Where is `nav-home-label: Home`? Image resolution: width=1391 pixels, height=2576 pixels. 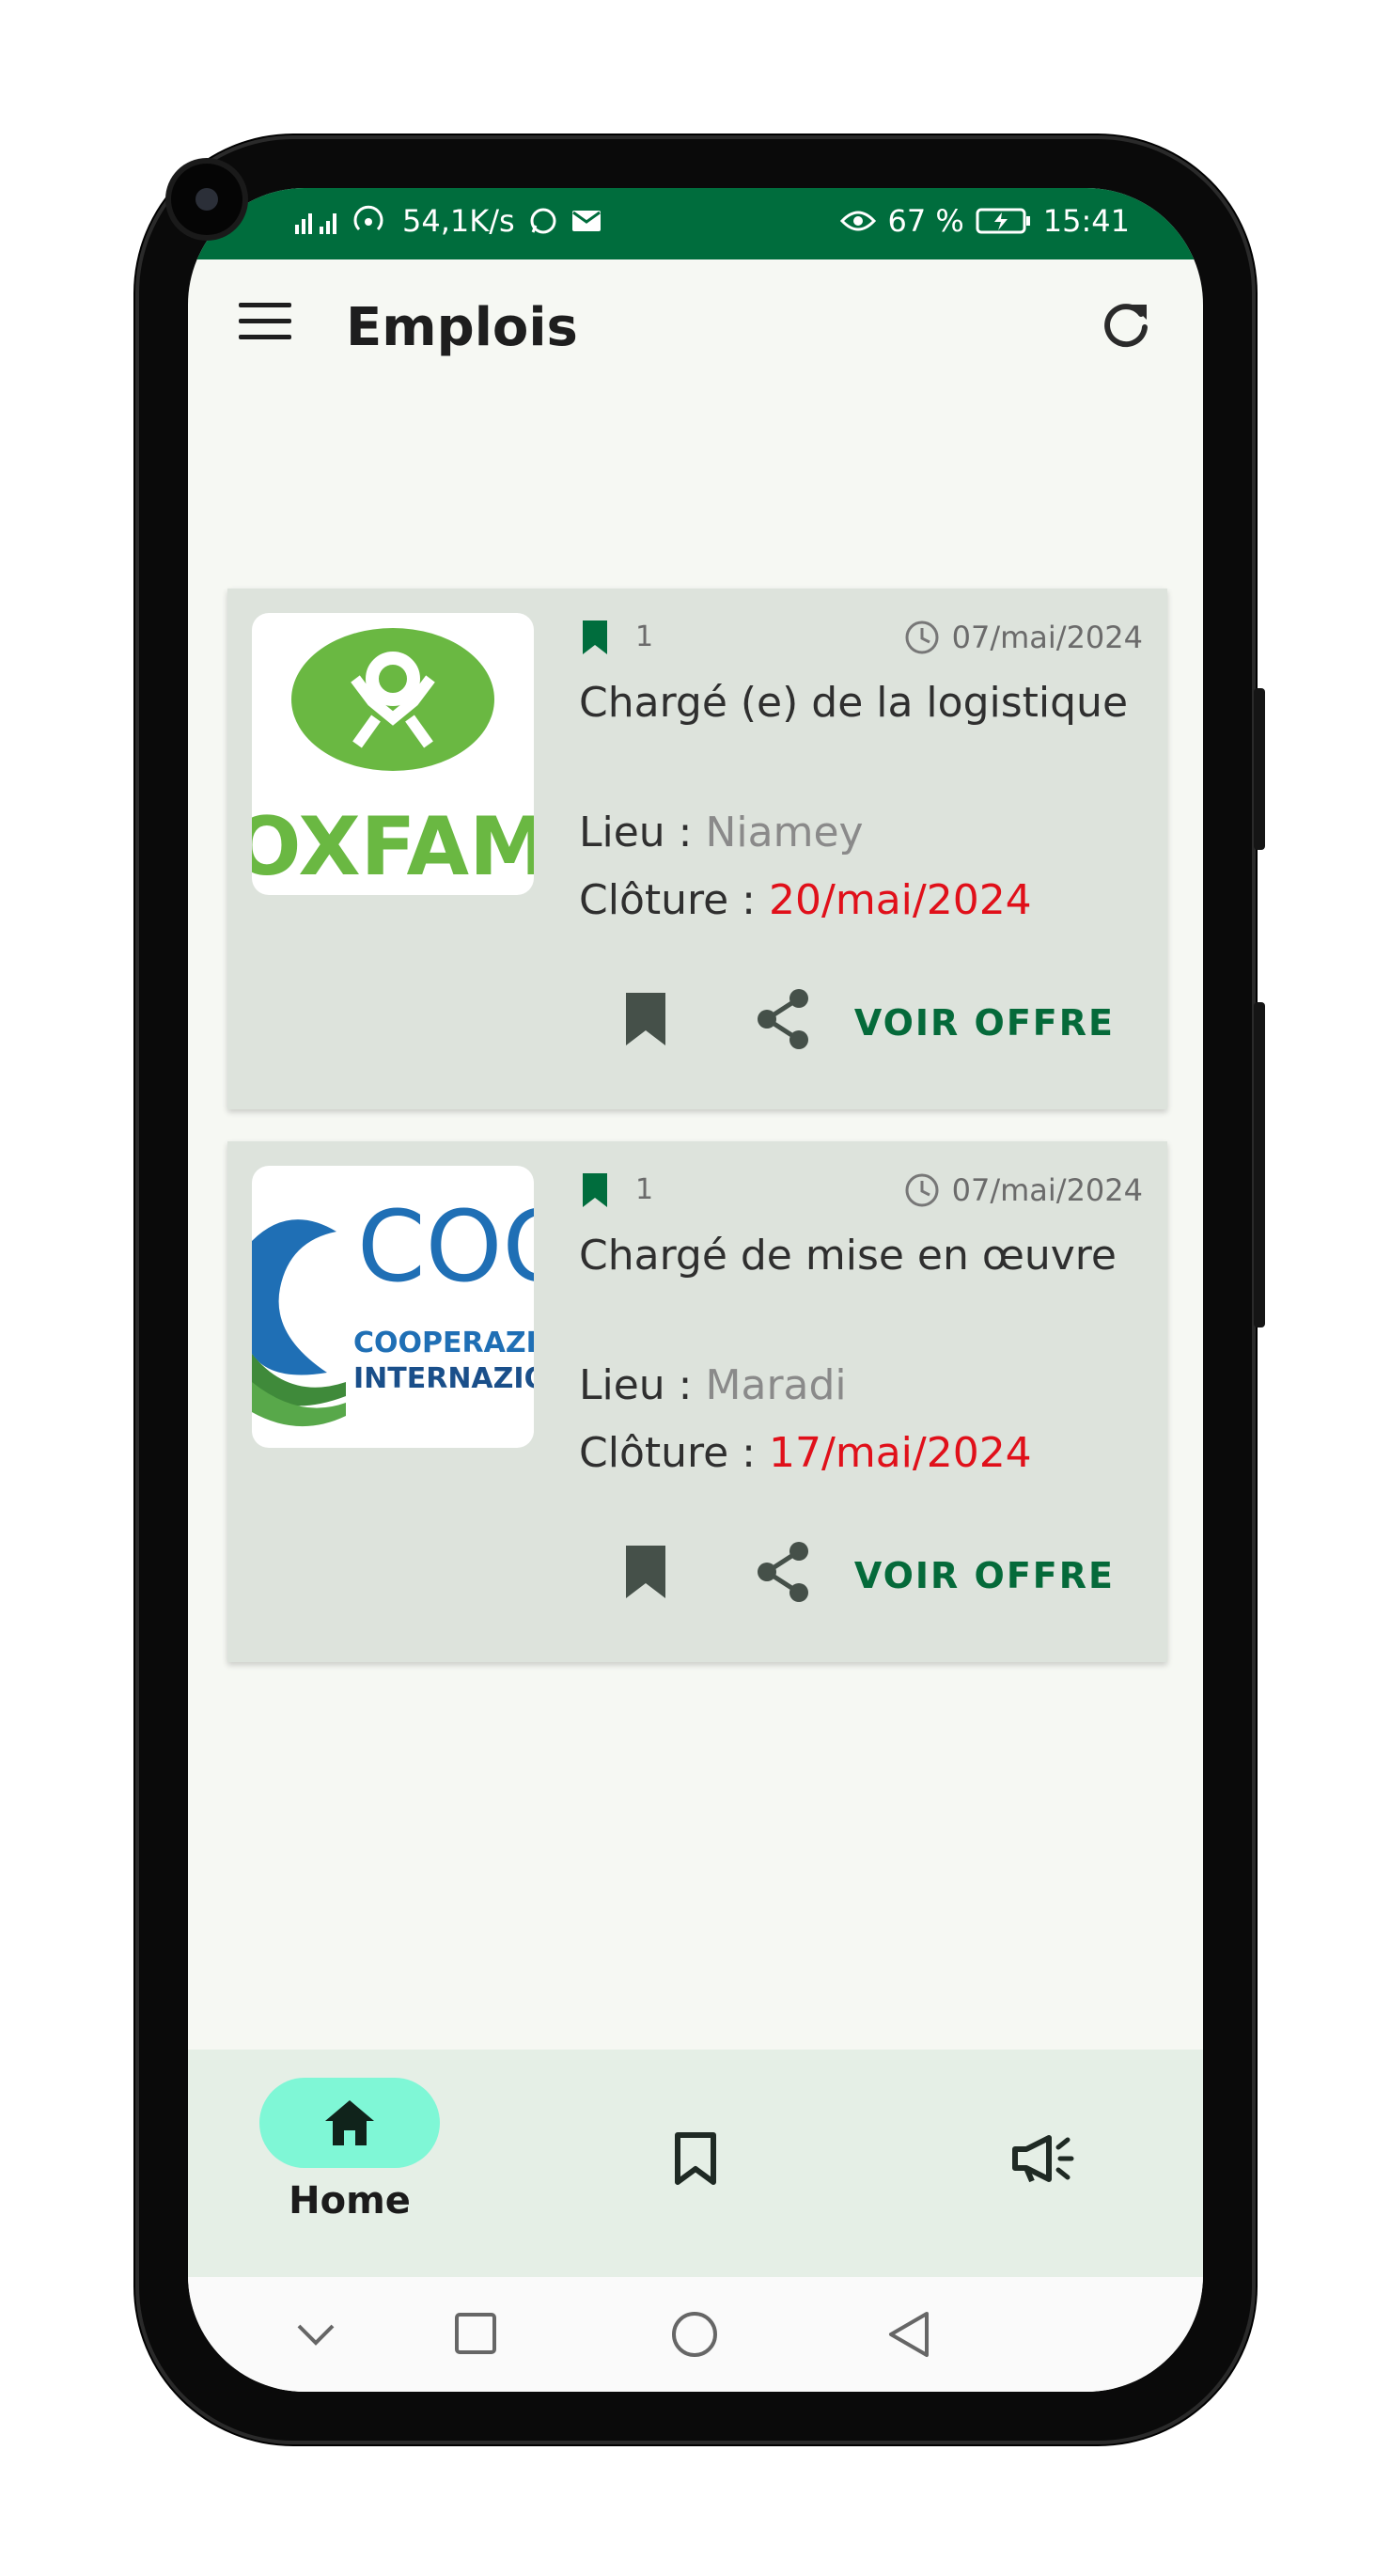 nav-home-label: Home is located at coordinates (349, 2201).